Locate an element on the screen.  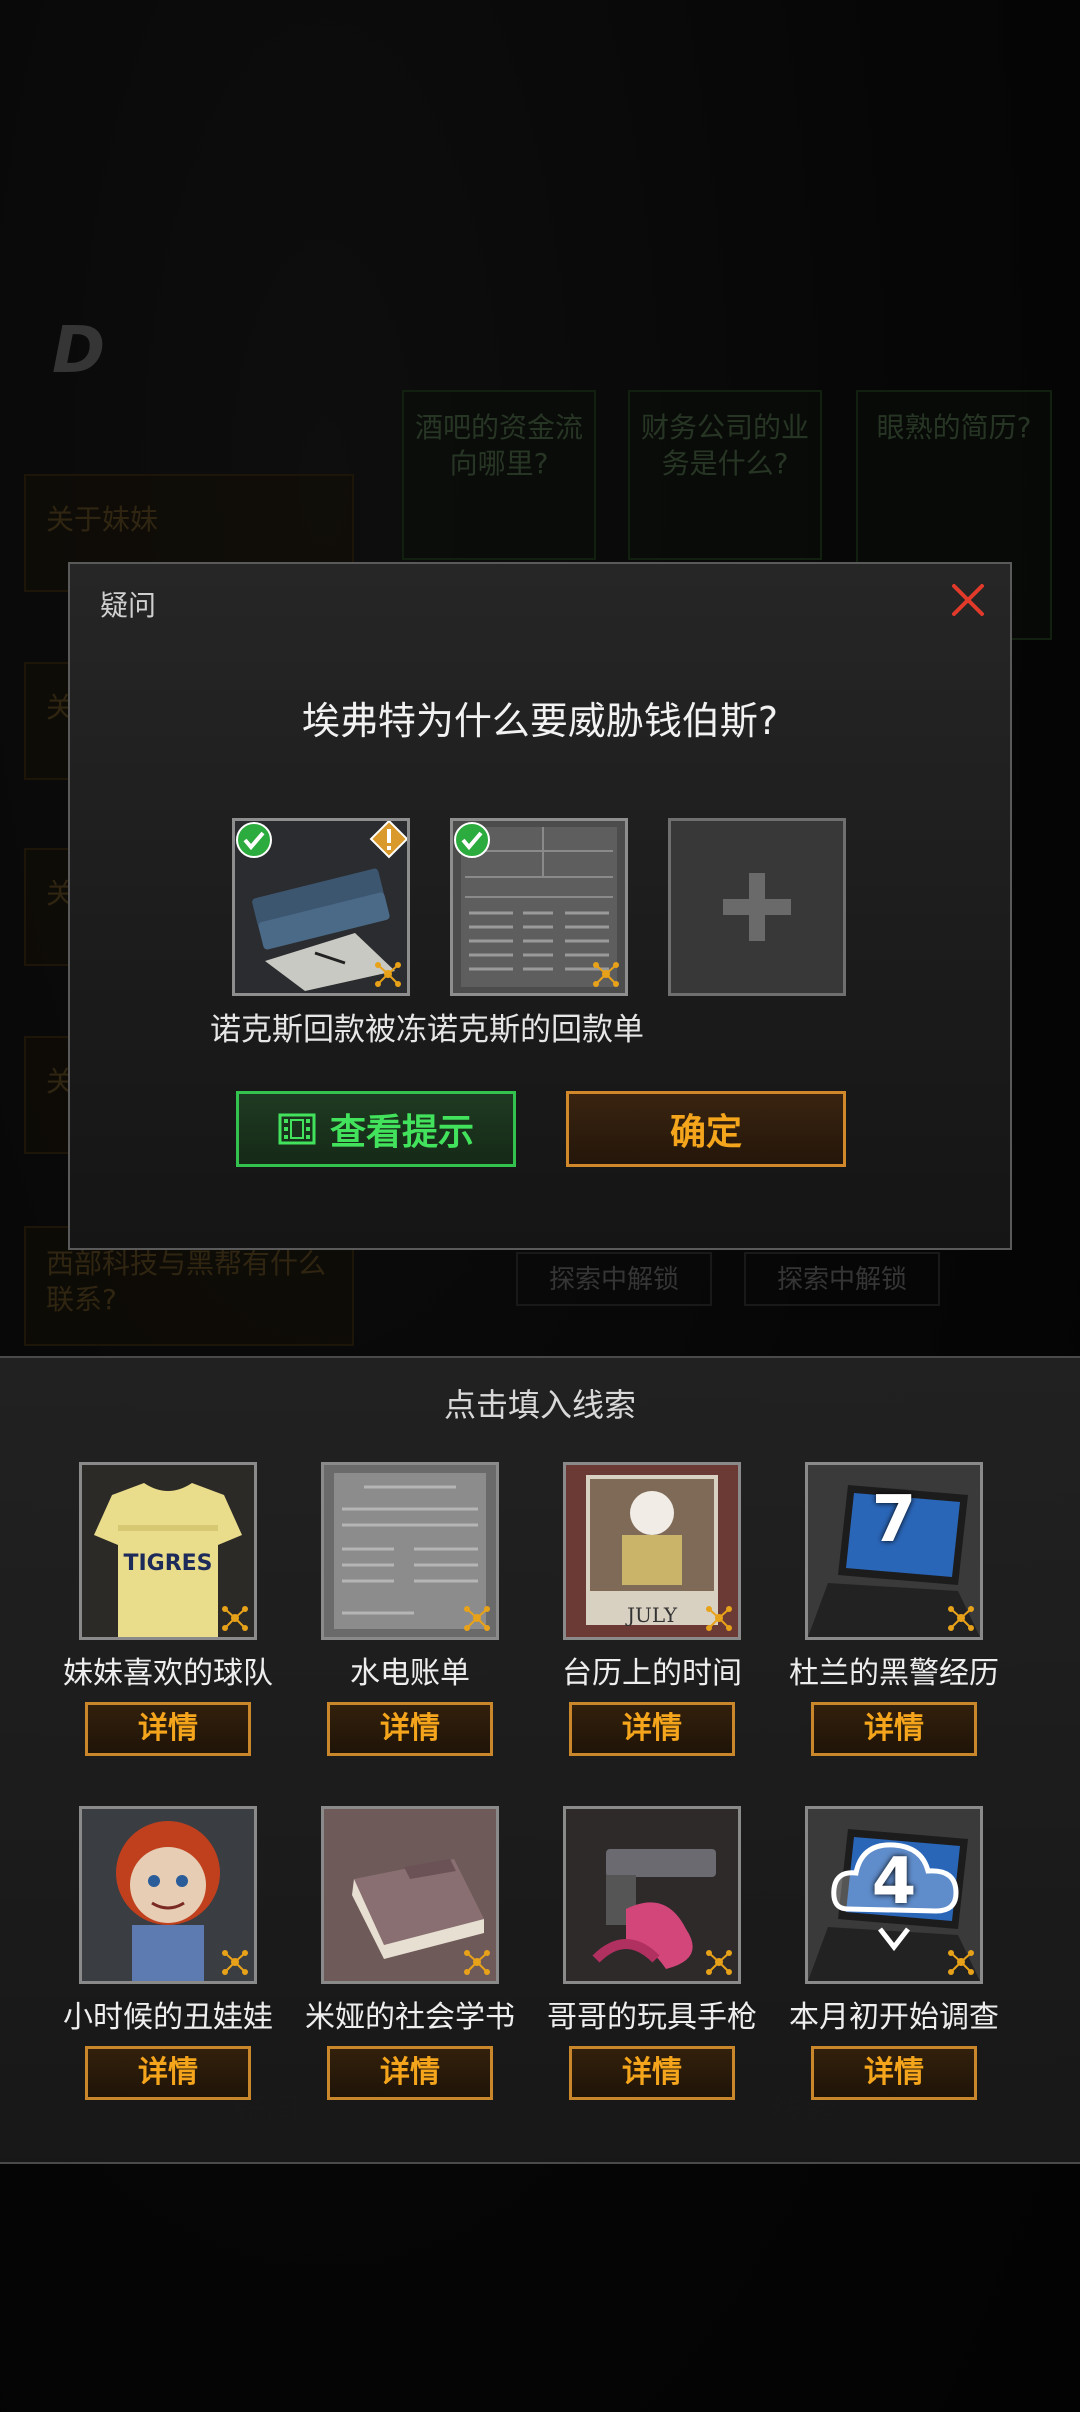
question-text: 埃弗特为什么要威胁钱伯斯? is located at coordinates (540, 721).